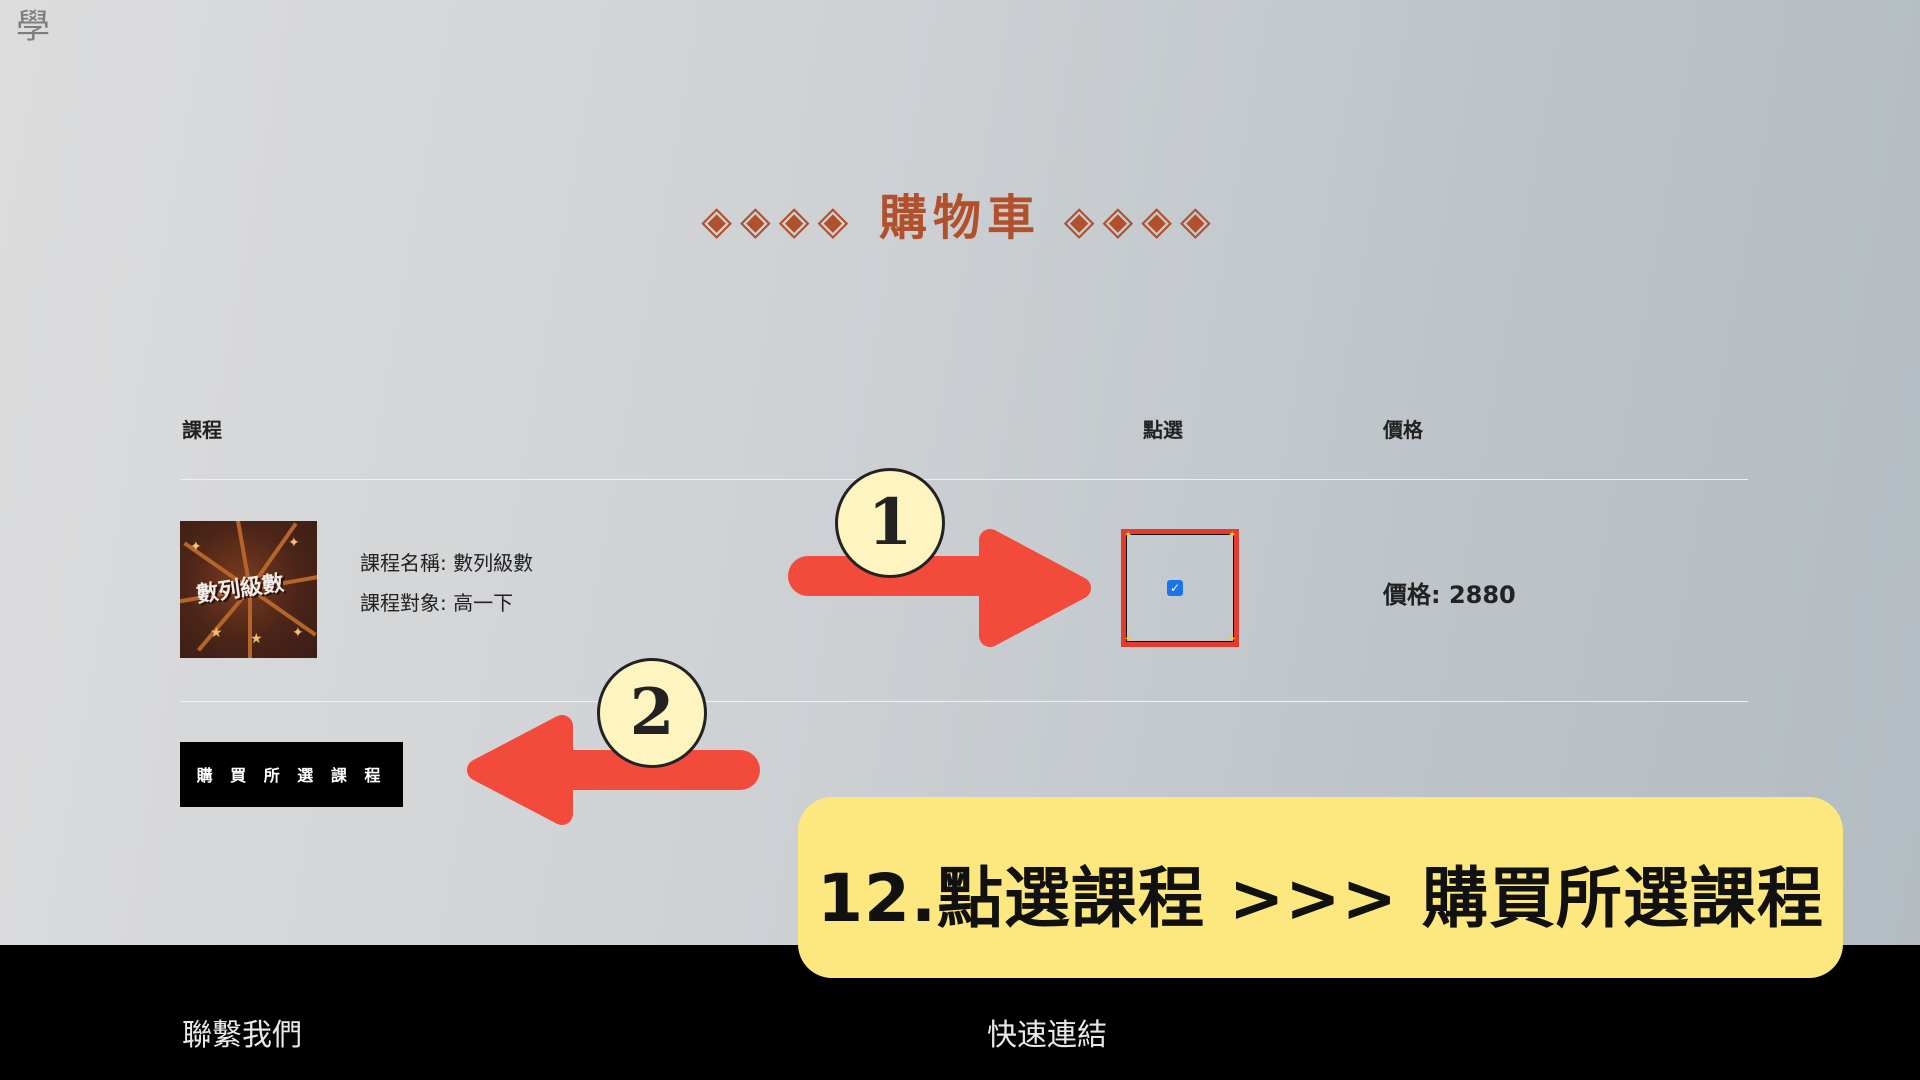  What do you see at coordinates (652, 713) in the screenshot?
I see `step-badge-2: 2` at bounding box center [652, 713].